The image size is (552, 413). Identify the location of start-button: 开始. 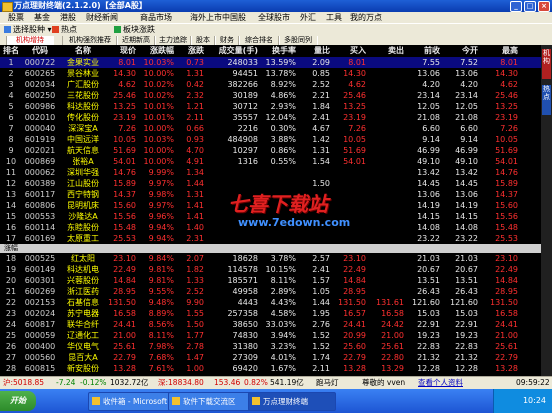
(18, 401).